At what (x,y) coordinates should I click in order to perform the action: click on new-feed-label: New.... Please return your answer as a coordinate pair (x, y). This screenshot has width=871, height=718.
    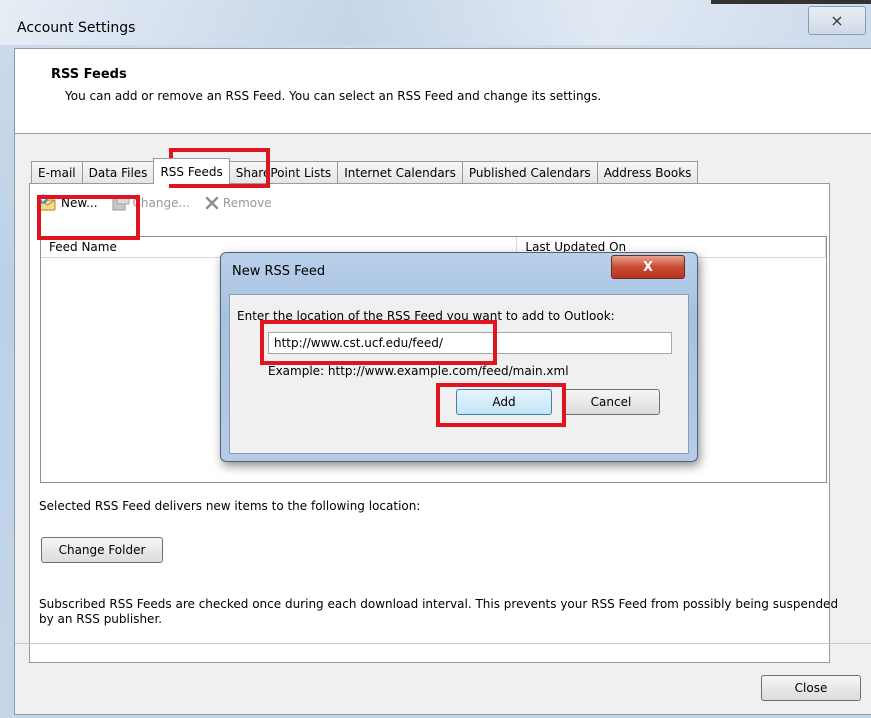
    Looking at the image, I should click on (79, 203).